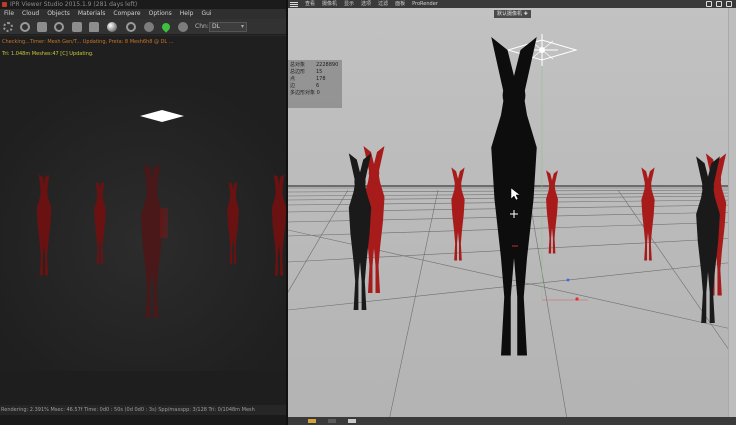 The image size is (736, 425). Describe the element at coordinates (383, 4) in the screenshot. I see `vp-menu-filter: 过滤` at that location.